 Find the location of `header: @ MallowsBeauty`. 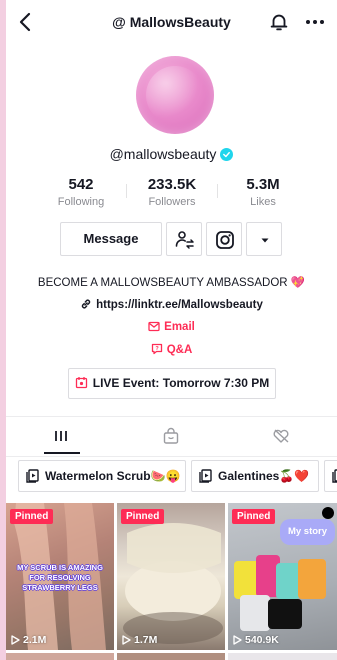

header: @ MallowsBeauty is located at coordinates (171, 24).